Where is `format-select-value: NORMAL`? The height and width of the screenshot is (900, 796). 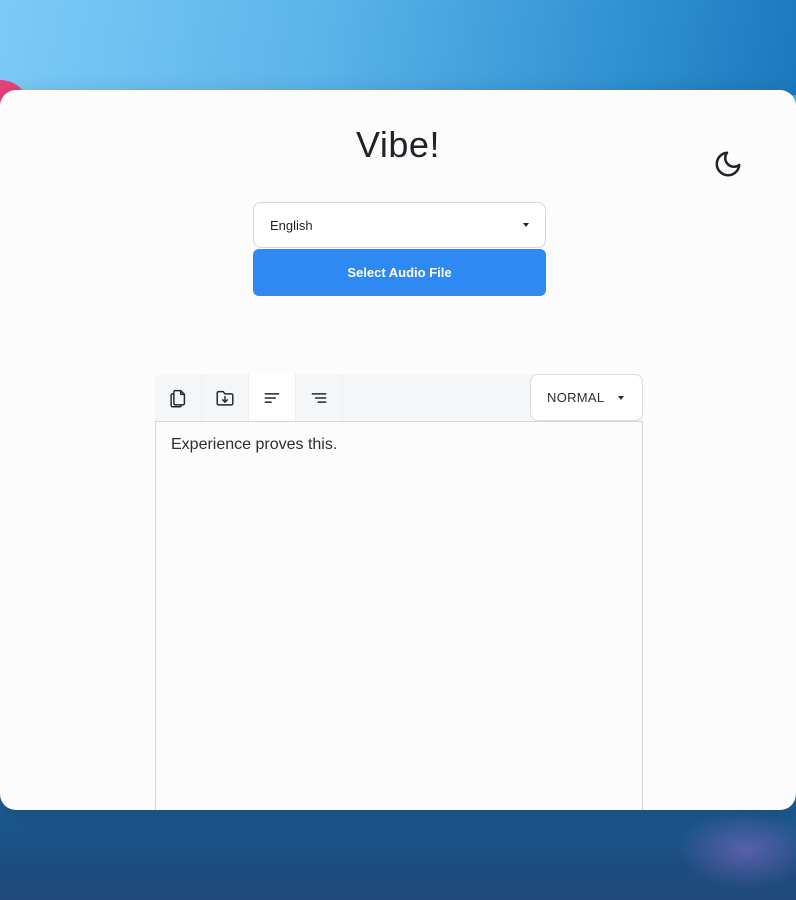
format-select-value: NORMAL is located at coordinates (576, 397).